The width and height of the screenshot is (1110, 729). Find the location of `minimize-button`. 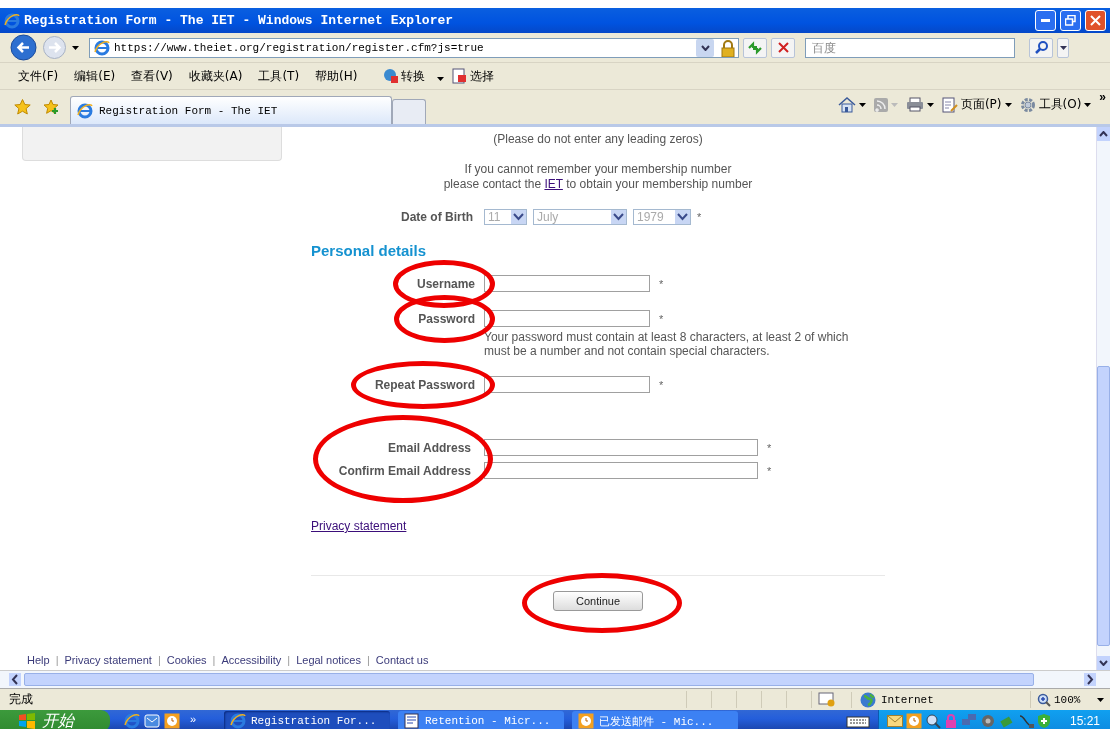

minimize-button is located at coordinates (1045, 20).